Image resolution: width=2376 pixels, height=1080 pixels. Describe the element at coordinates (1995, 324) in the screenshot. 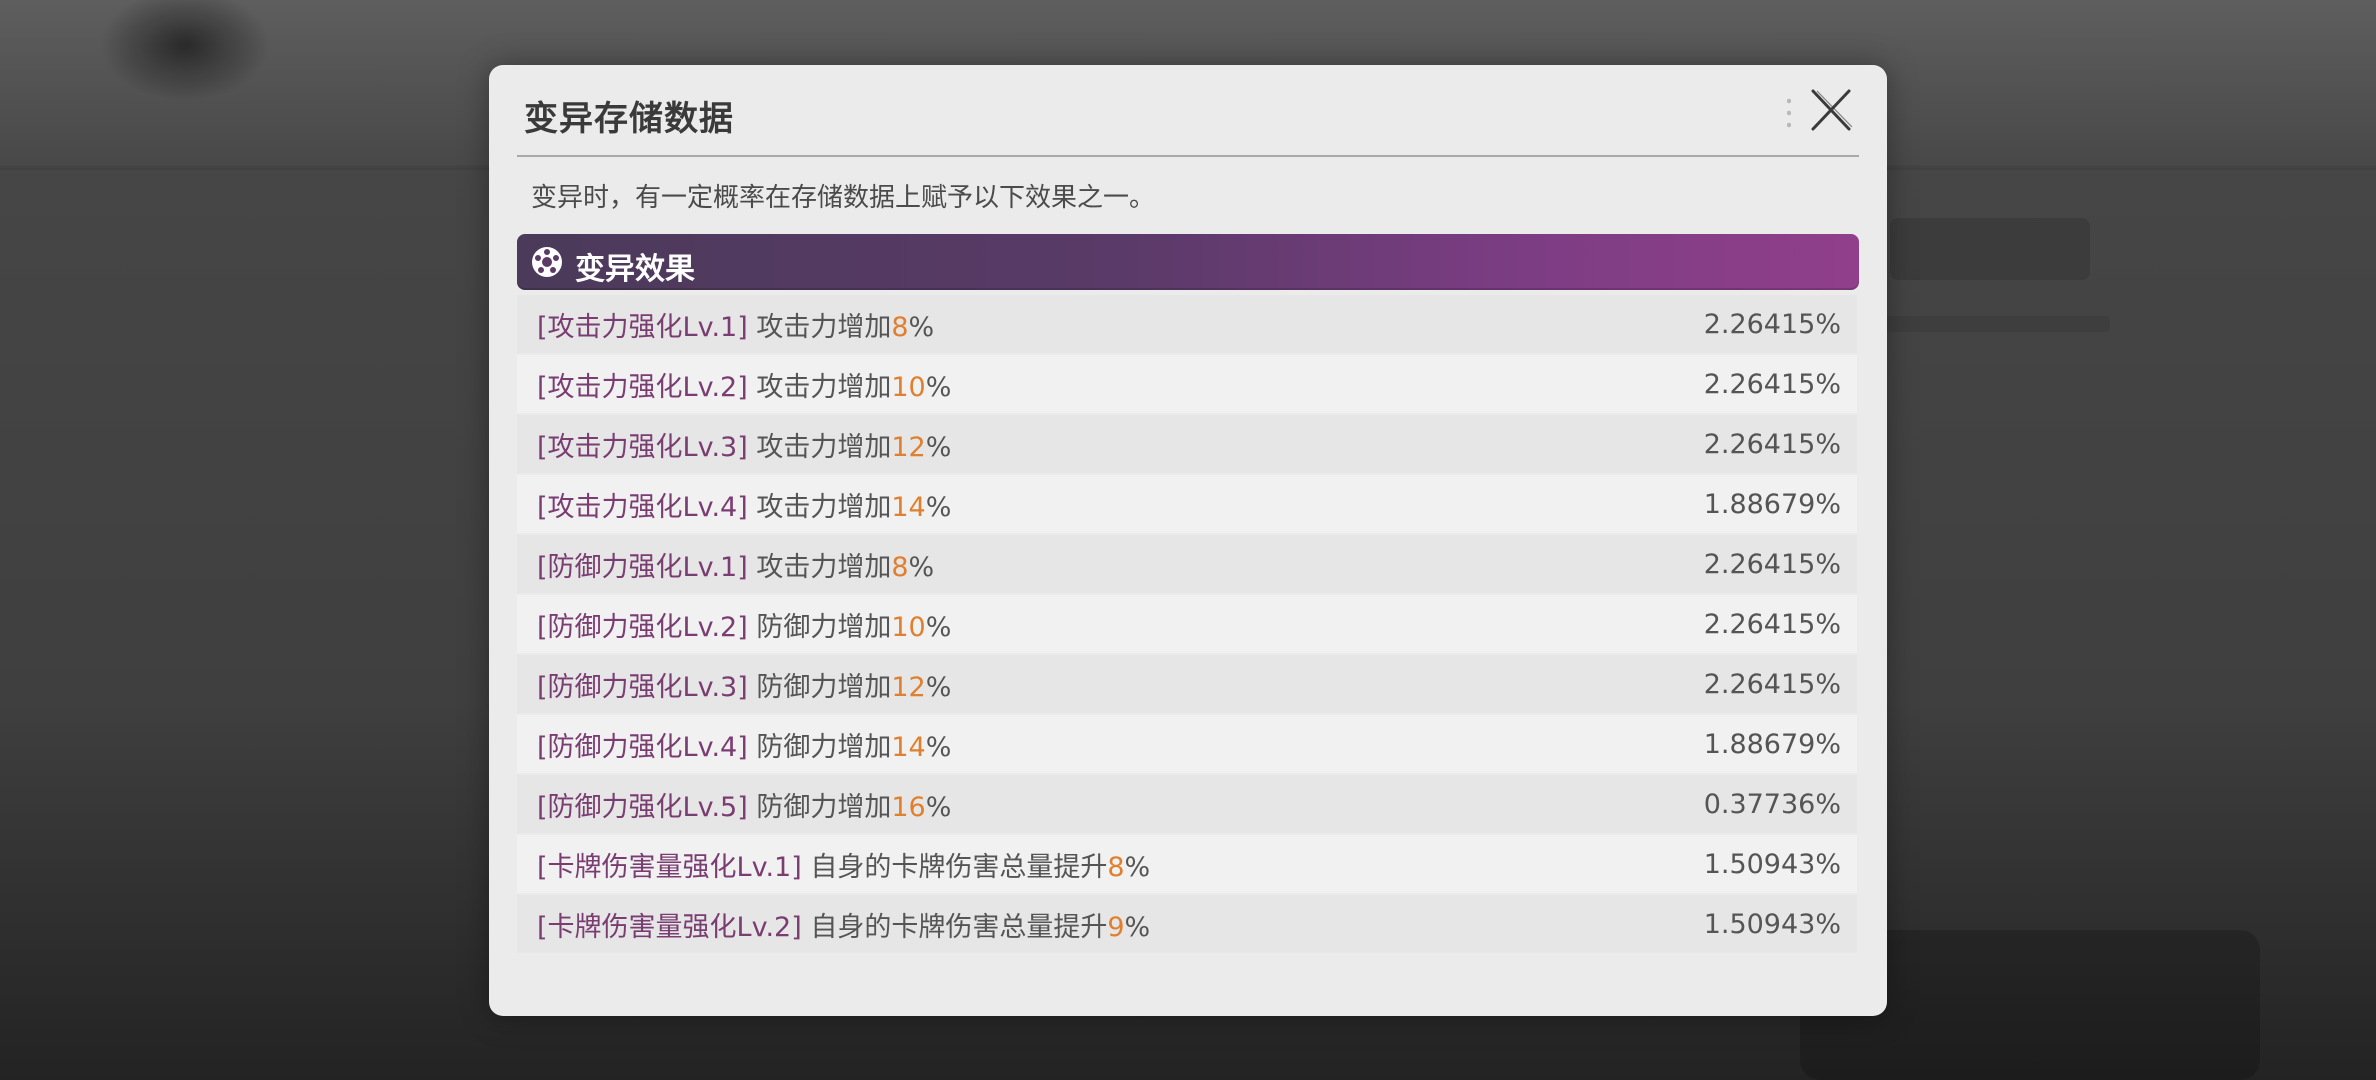

I see `background-text` at that location.